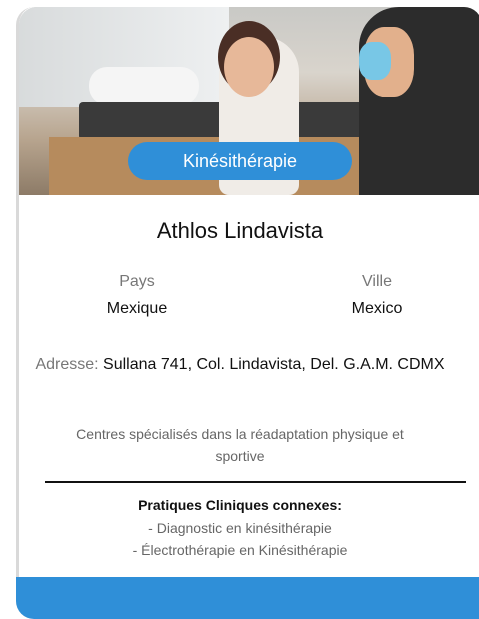 The image size is (479, 619). What do you see at coordinates (240, 505) in the screenshot?
I see `practices-heading: Pratiques Cliniques connexes:` at bounding box center [240, 505].